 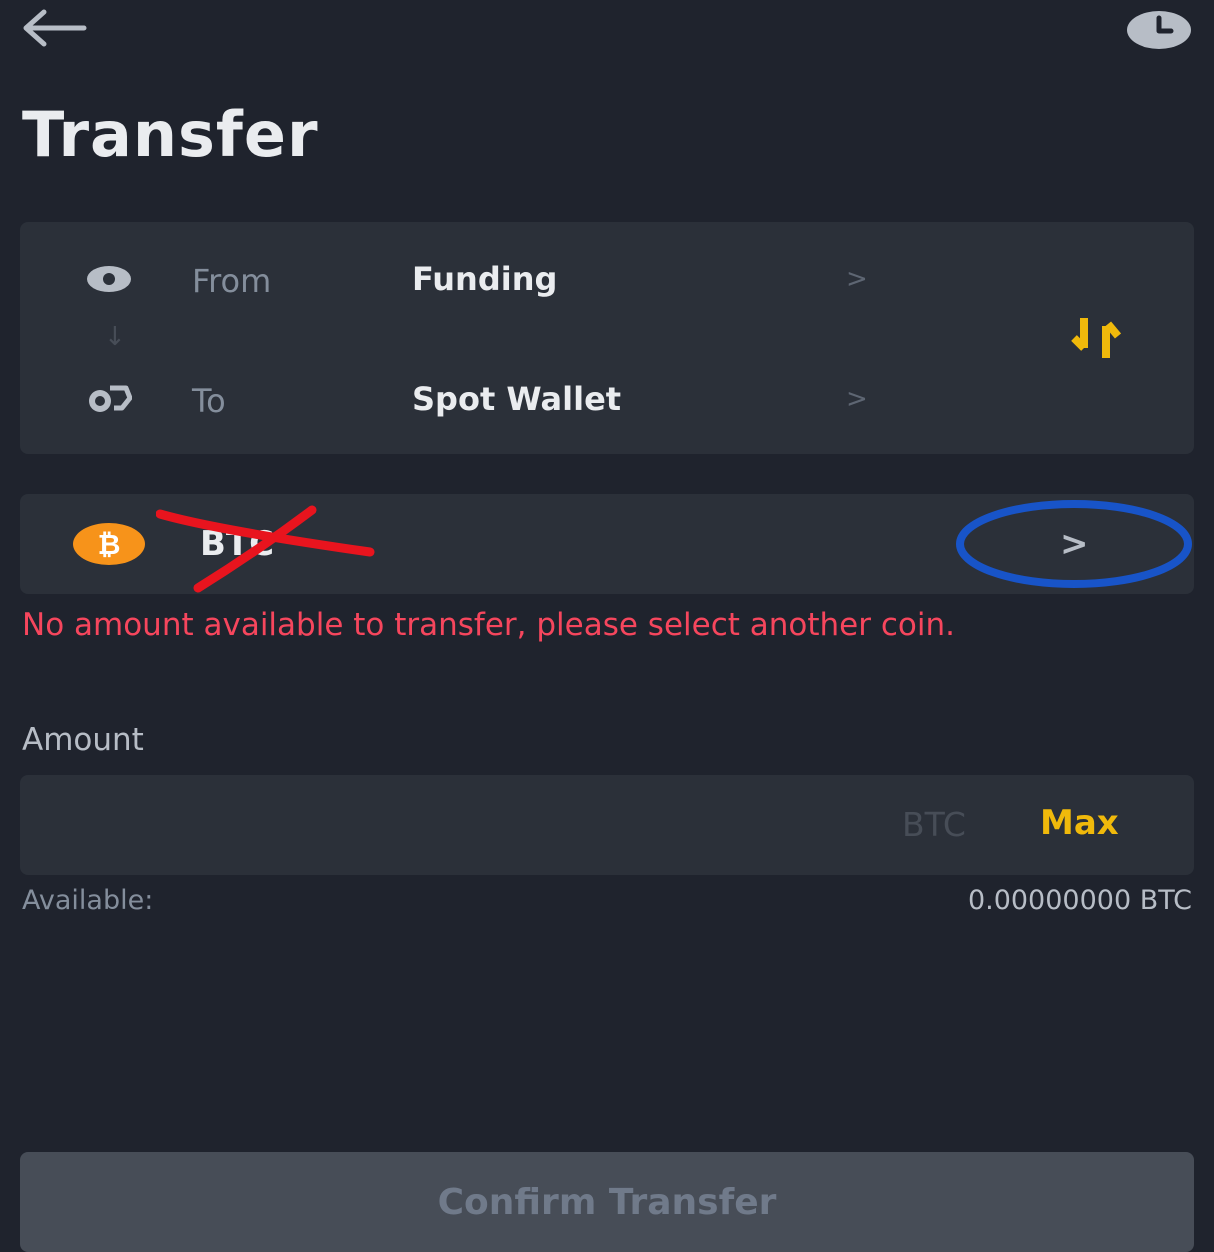 I want to click on arrow-down-icon: ↓, so click(x=115, y=337).